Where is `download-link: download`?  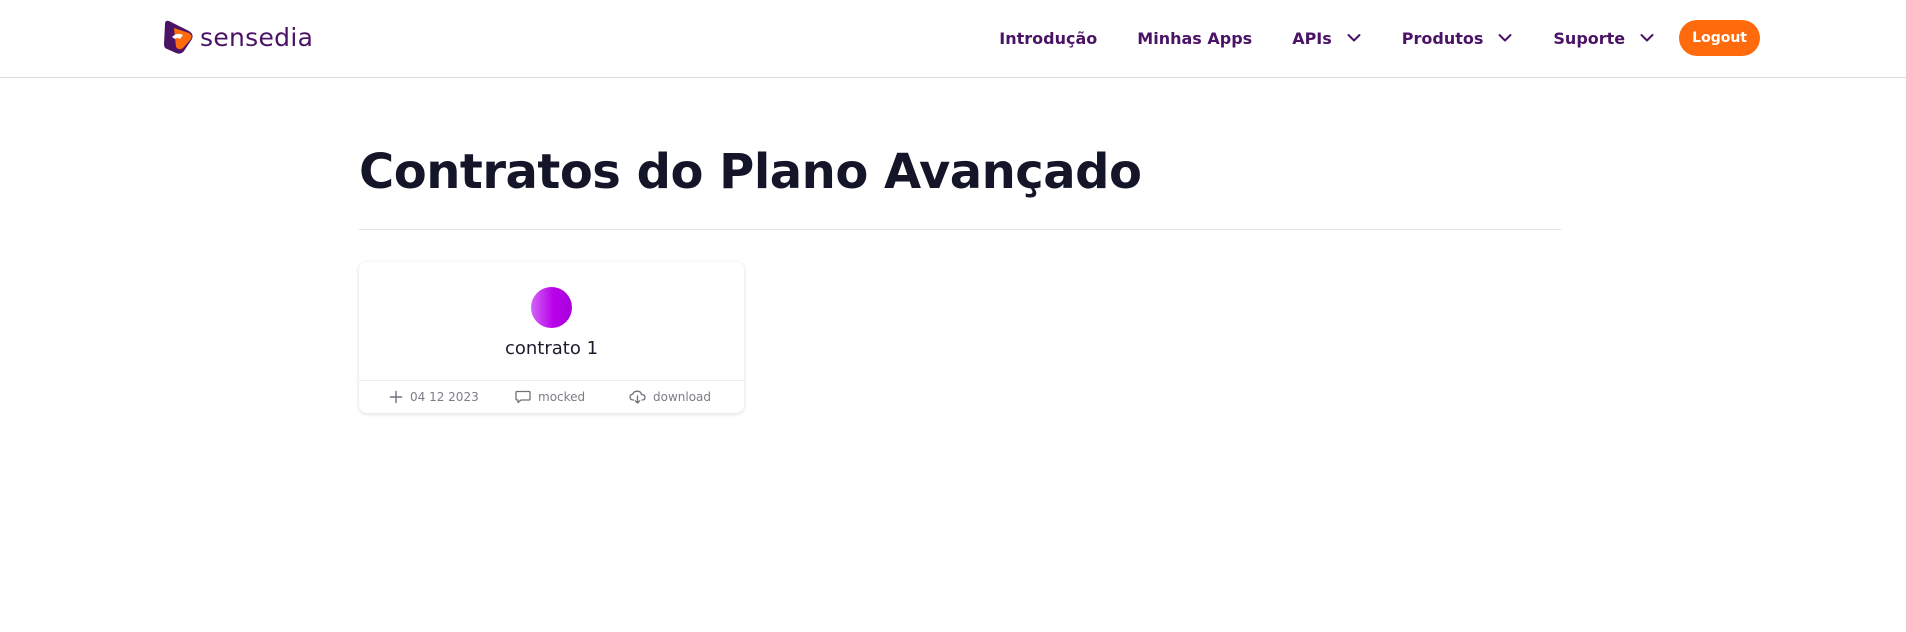 download-link: download is located at coordinates (670, 397).